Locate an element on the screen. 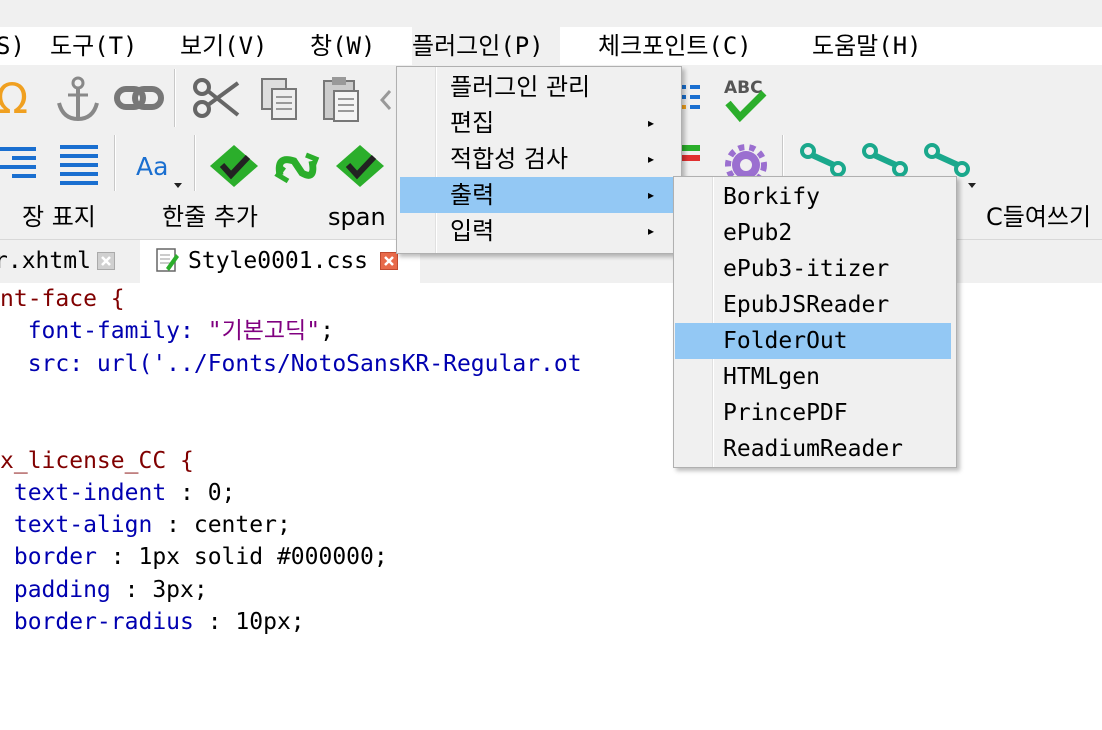 This screenshot has width=1102, height=730. tab-xhtml: r.xhtml is located at coordinates (68, 261).